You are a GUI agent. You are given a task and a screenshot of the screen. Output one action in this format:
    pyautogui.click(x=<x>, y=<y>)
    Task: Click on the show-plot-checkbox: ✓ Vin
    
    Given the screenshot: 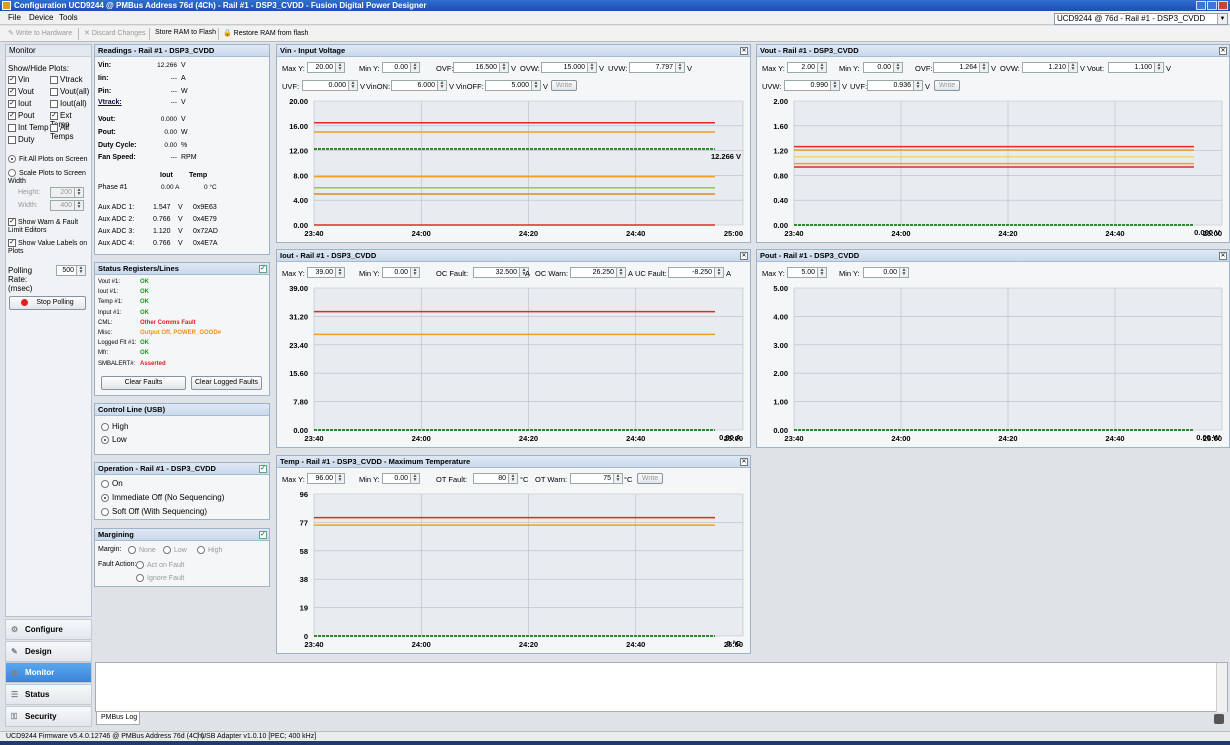 What is the action you would take?
    pyautogui.click(x=18, y=79)
    